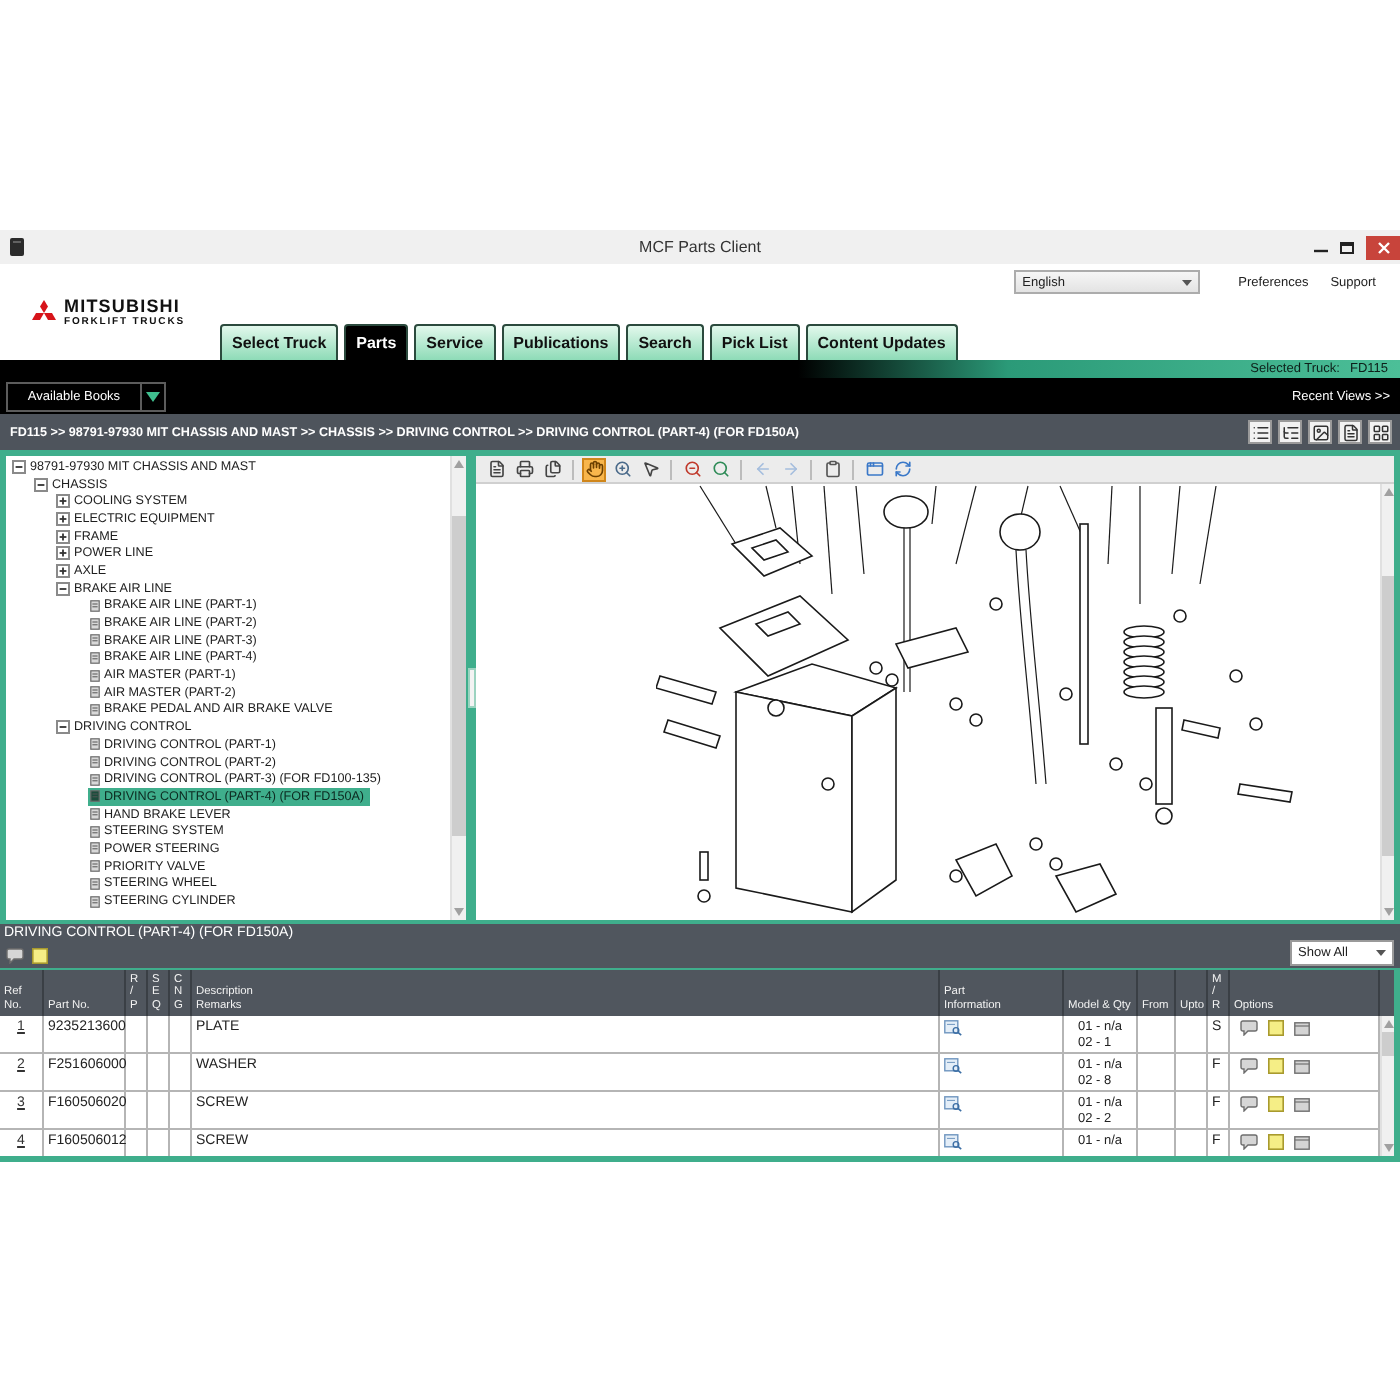 This screenshot has height=1400, width=1400. Describe the element at coordinates (754, 342) in the screenshot. I see `nav-tab: Pick List` at that location.